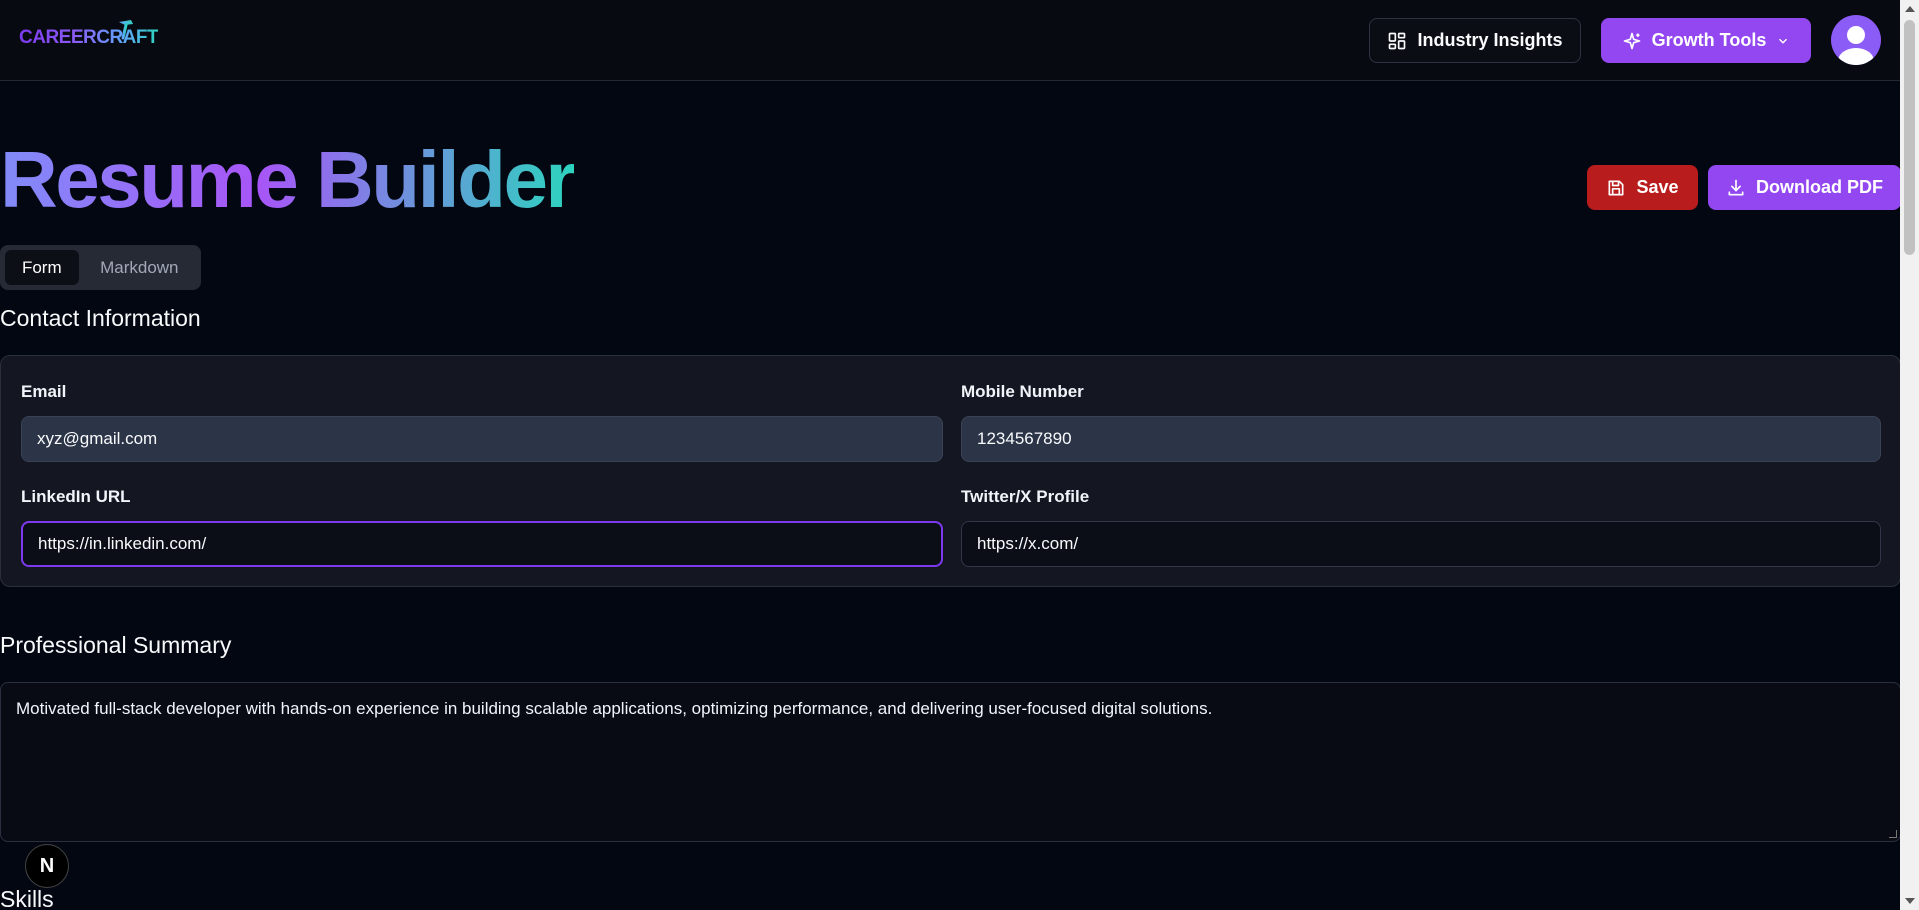  Describe the element at coordinates (42, 267) in the screenshot. I see `tab-form: Form` at that location.